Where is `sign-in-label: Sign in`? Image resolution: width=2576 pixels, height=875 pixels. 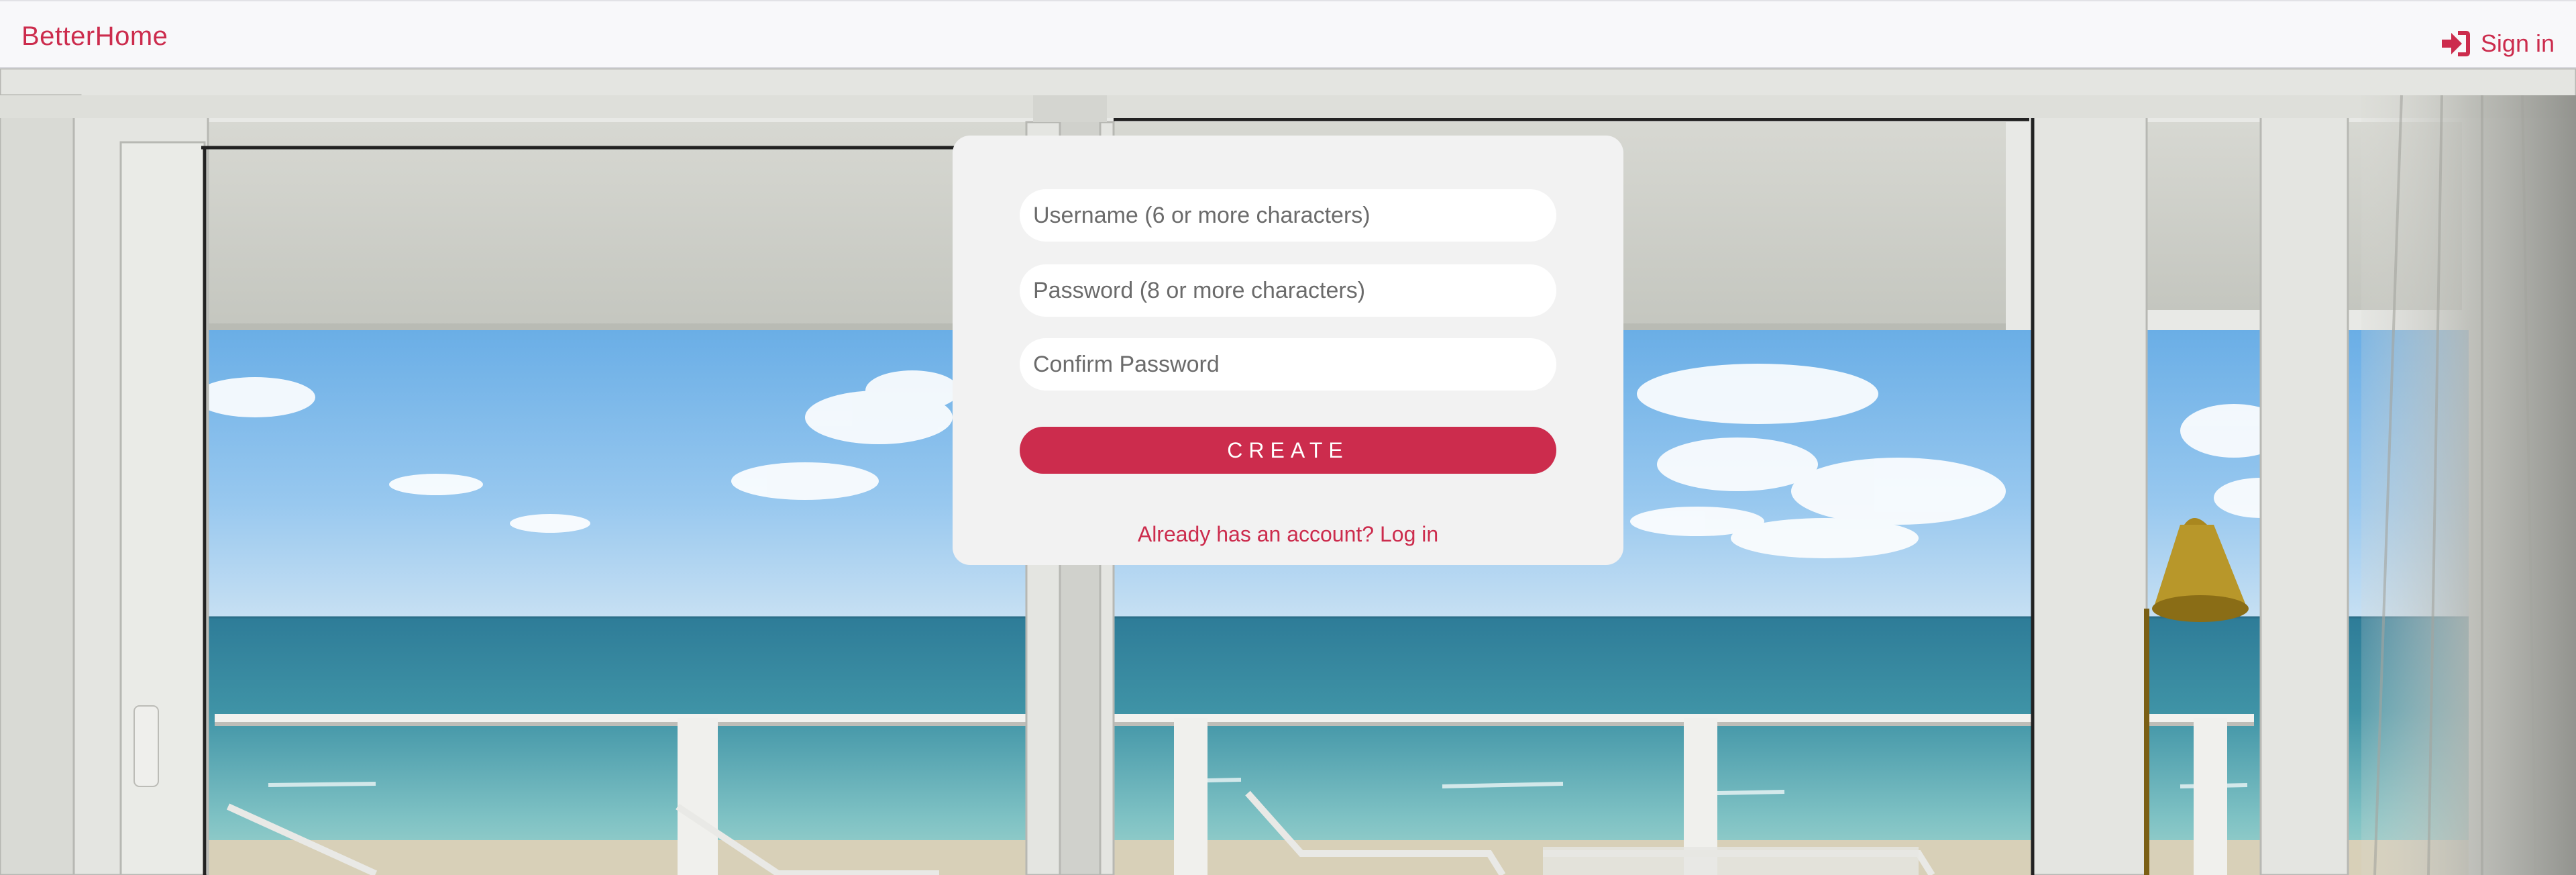
sign-in-label: Sign in is located at coordinates (2517, 43).